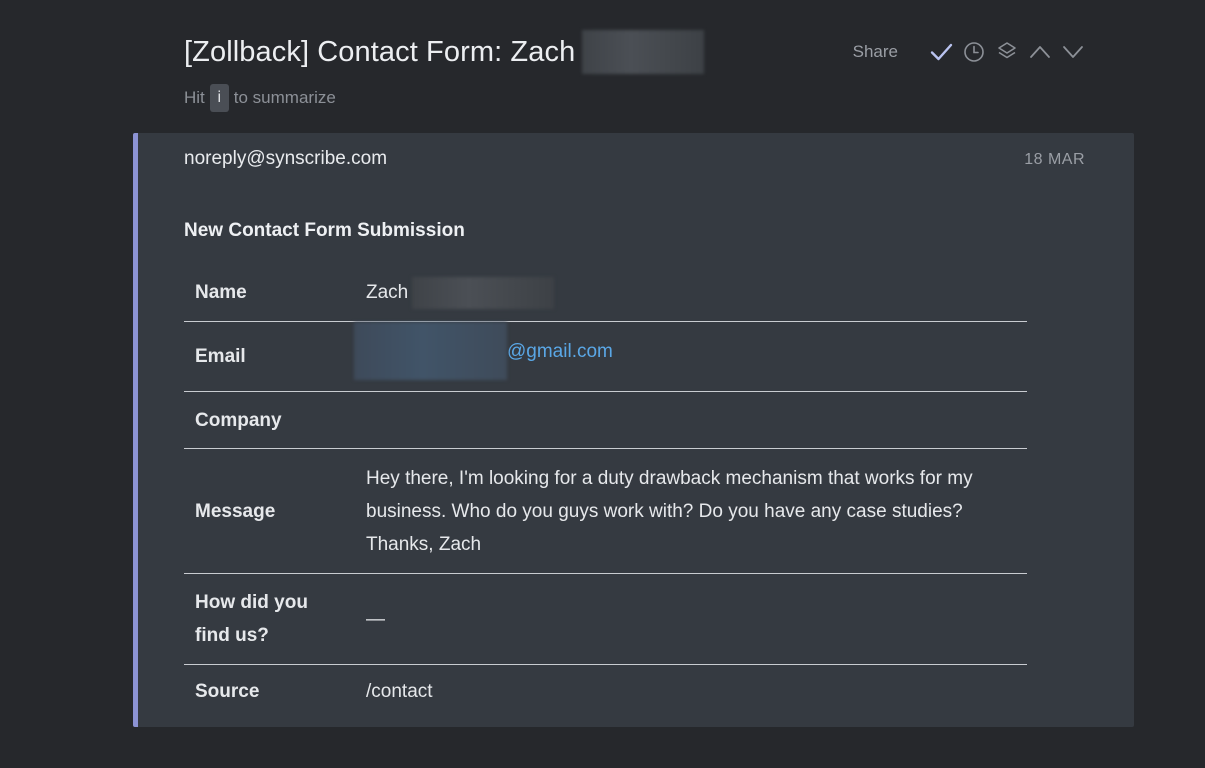 The image size is (1205, 768). Describe the element at coordinates (605, 619) in the screenshot. I see `table-row: How did you find us? —` at that location.